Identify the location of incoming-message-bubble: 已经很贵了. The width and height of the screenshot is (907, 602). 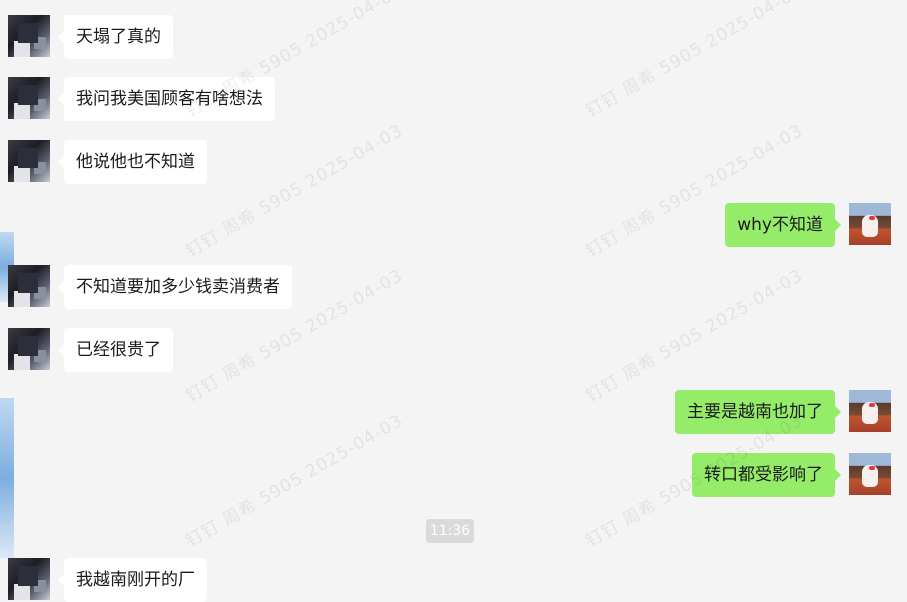
(115, 350).